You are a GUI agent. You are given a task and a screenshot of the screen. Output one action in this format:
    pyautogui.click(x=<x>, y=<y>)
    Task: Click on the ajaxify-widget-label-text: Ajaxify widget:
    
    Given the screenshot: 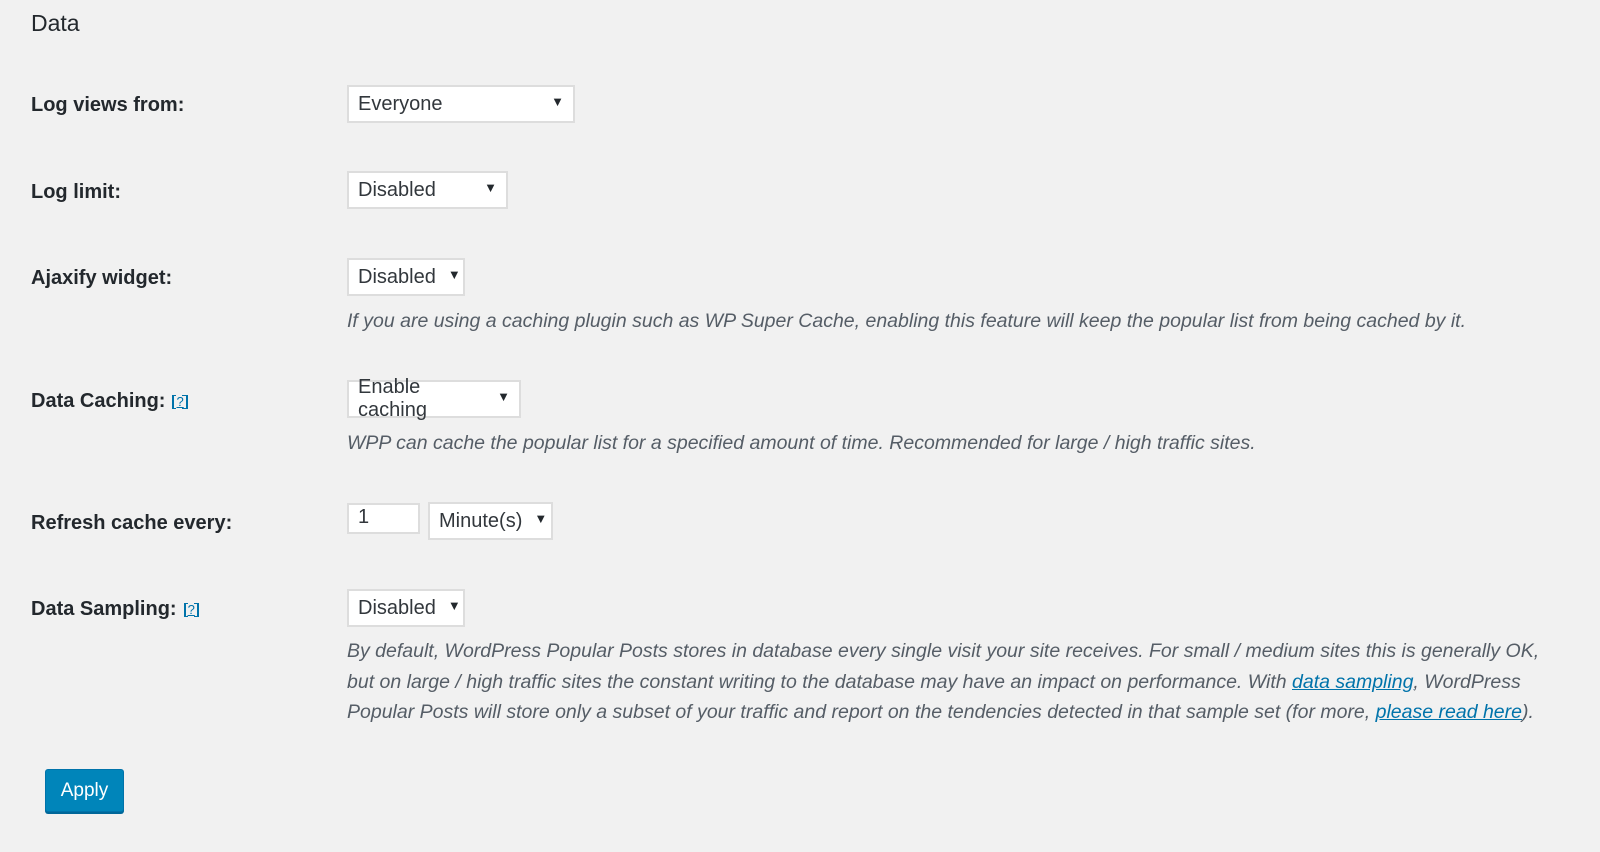 What is the action you would take?
    pyautogui.click(x=102, y=278)
    